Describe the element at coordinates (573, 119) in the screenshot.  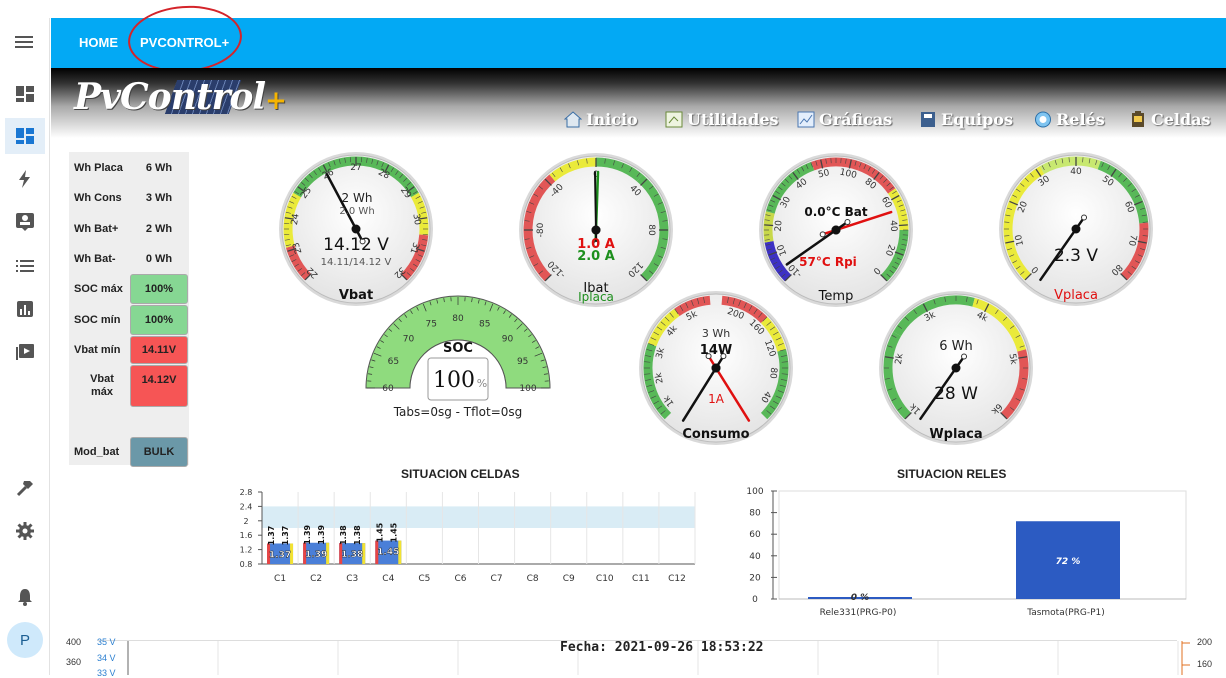
I see `home-icon` at that location.